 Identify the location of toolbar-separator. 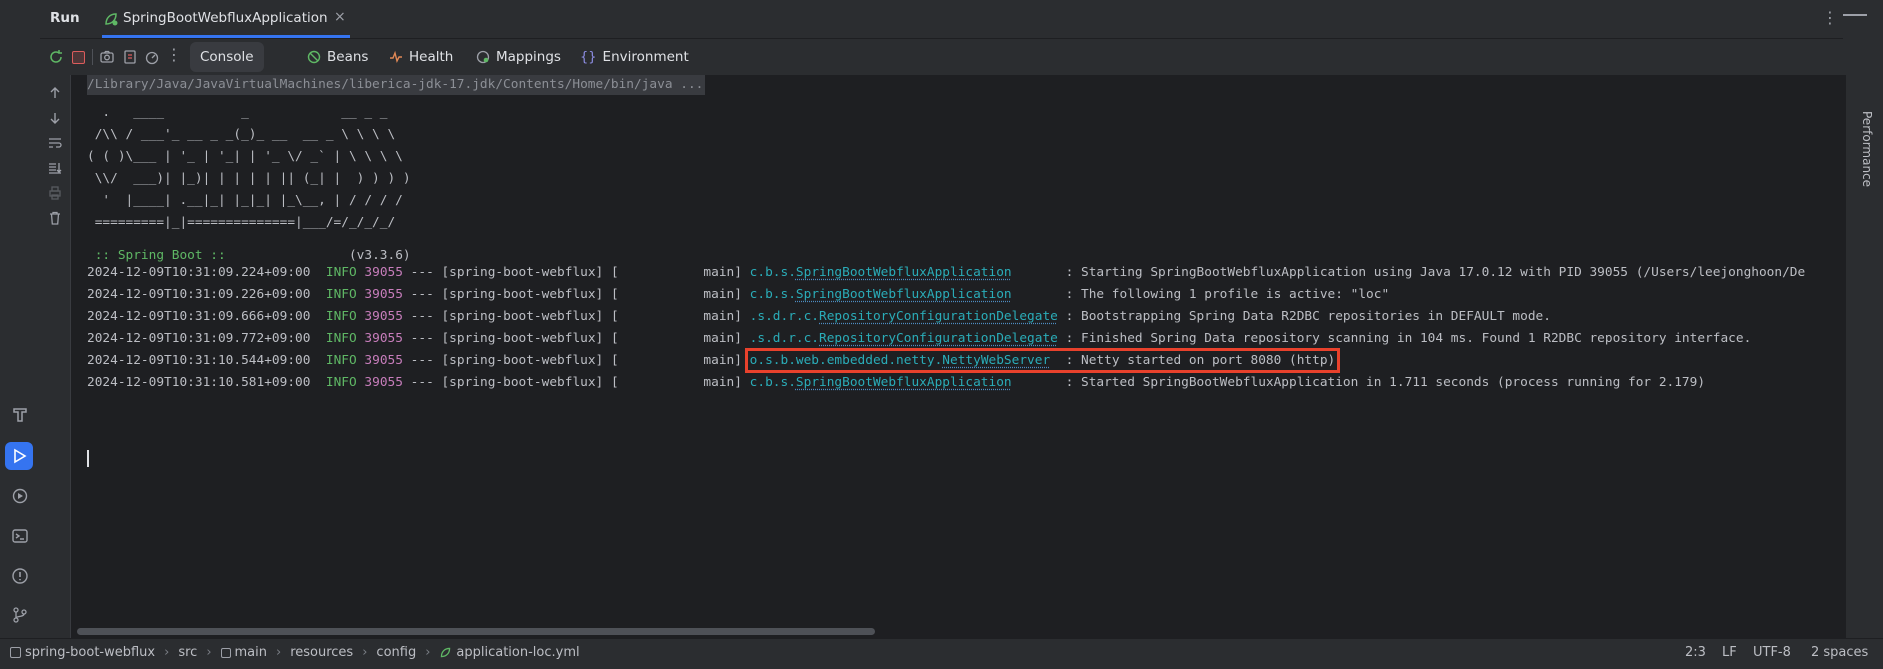
(92, 57).